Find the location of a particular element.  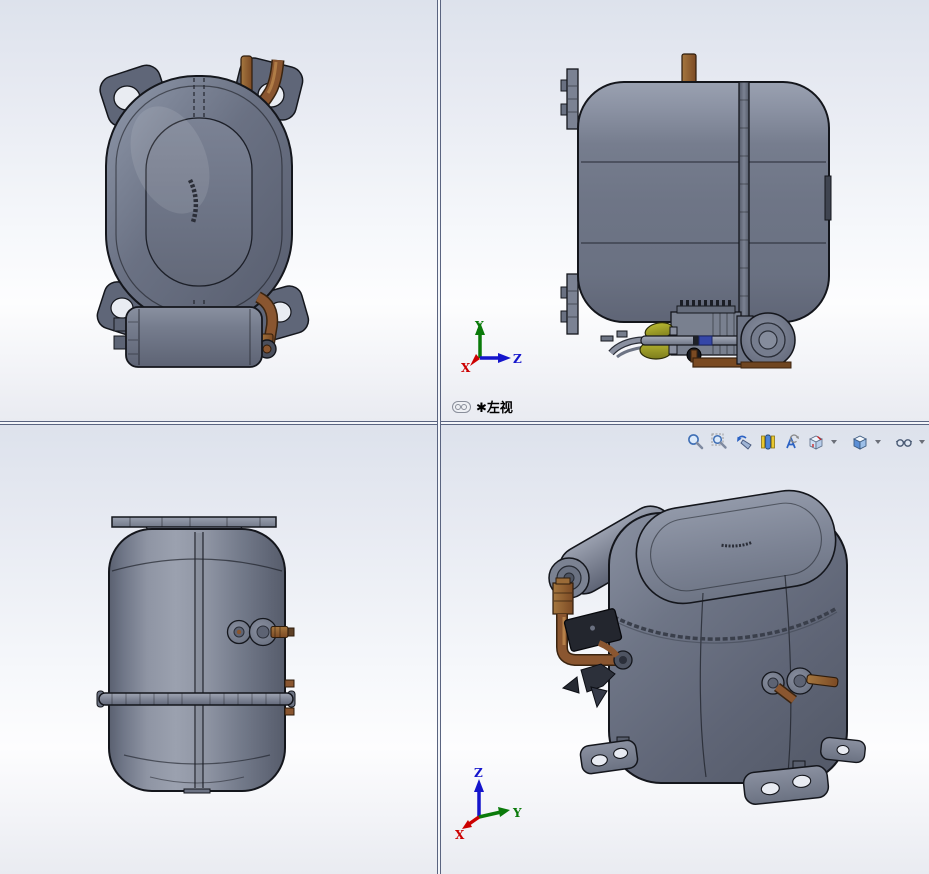

shell-fitting-left is located at coordinates (239, 632).